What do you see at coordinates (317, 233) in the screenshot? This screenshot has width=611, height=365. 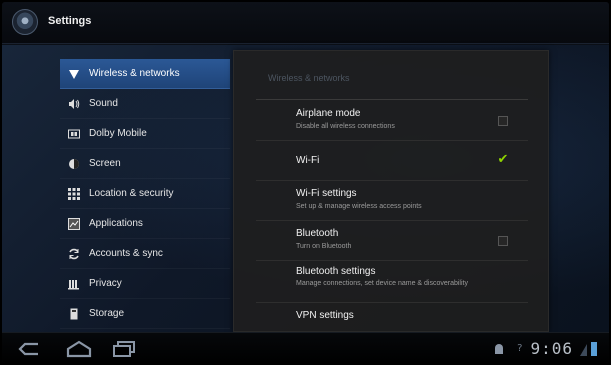 I see `pref-title: Bluetooth` at bounding box center [317, 233].